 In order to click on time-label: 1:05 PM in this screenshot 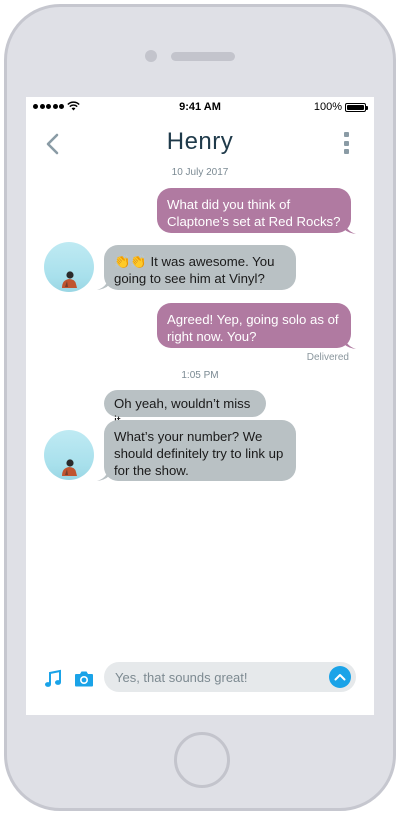, I will do `click(200, 375)`.